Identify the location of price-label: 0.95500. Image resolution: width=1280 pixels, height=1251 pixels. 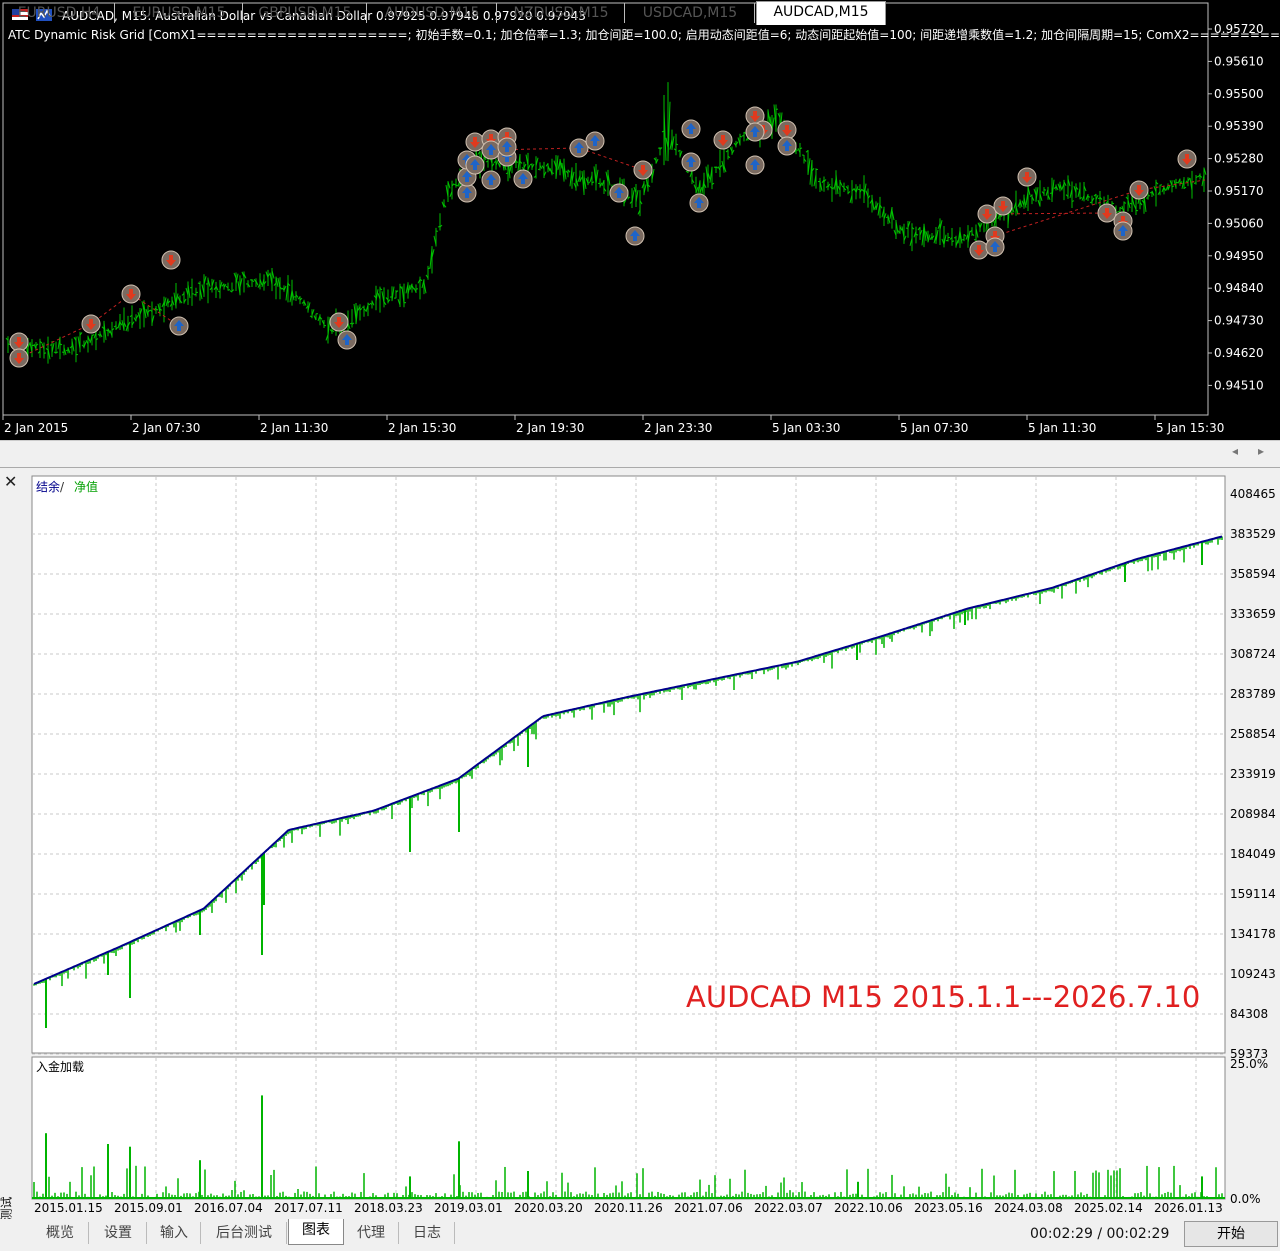
(1239, 94).